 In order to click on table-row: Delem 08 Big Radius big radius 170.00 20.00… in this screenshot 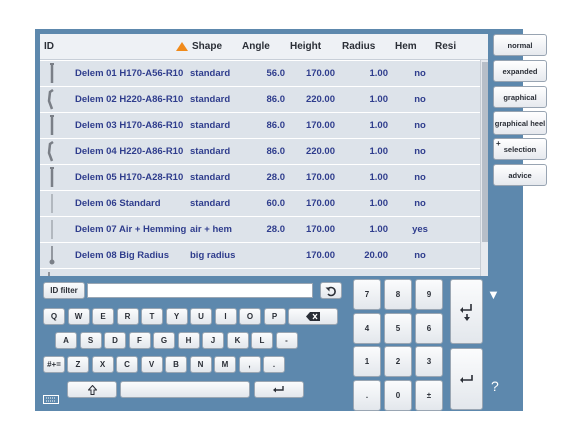, I will do `click(264, 255)`.